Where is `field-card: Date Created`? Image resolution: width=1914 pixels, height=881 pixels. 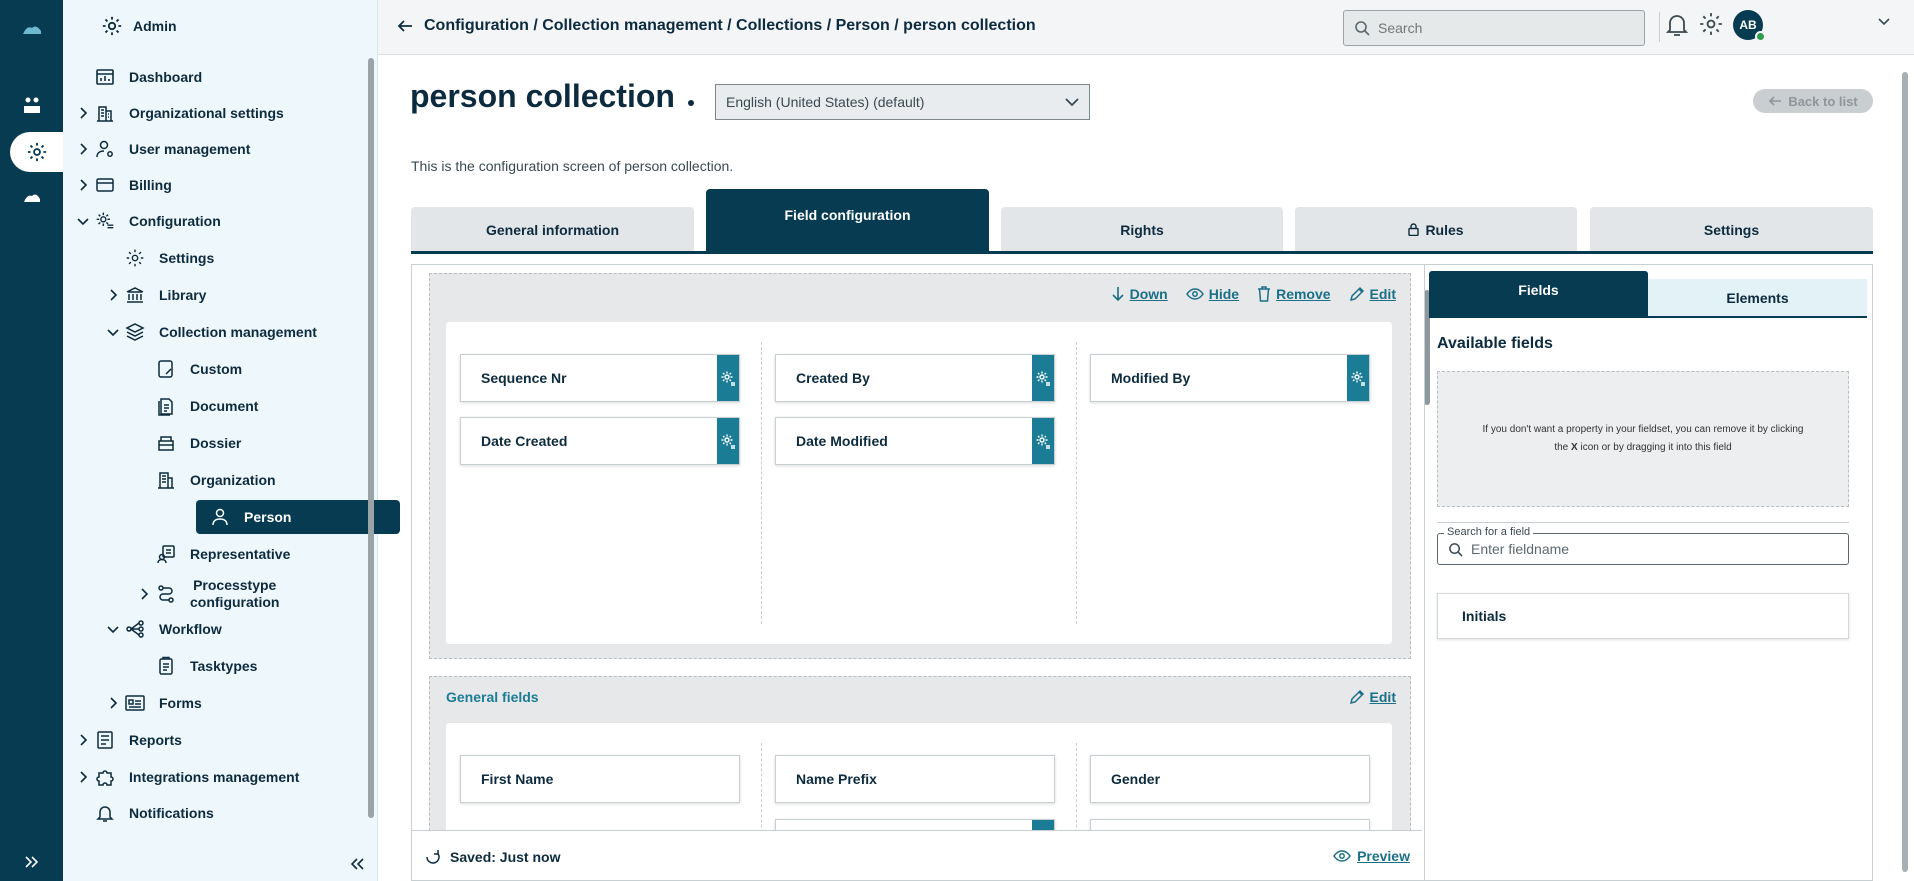 field-card: Date Created is located at coordinates (600, 441).